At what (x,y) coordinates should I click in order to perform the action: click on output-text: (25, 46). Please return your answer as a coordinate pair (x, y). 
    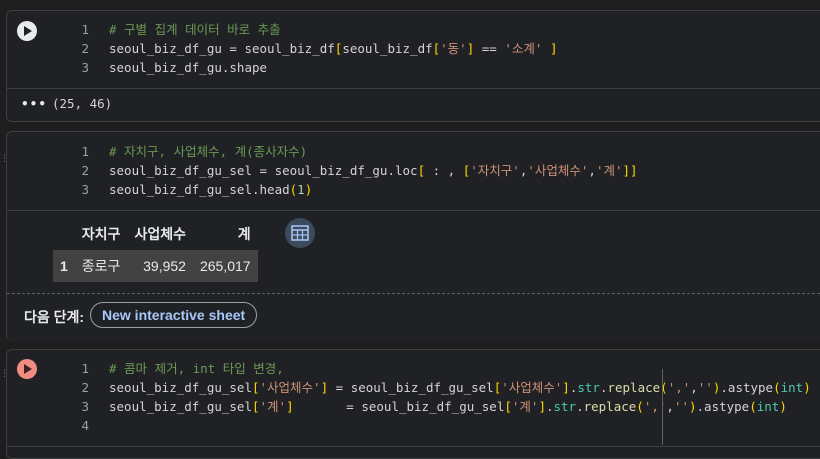
    Looking at the image, I should click on (82, 103).